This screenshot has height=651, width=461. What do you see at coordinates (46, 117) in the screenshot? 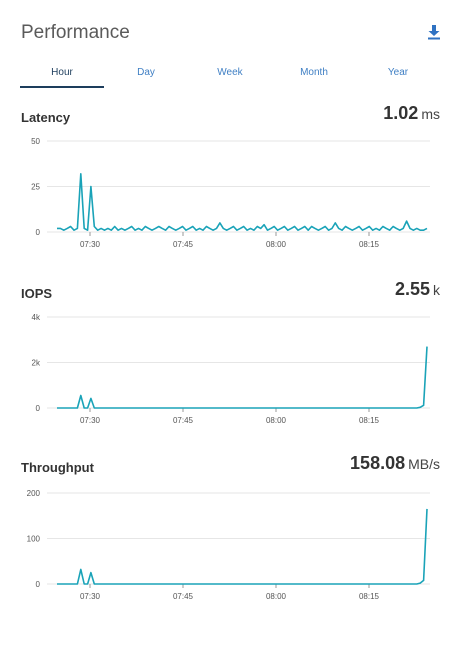
I see `latency-label: Latency` at bounding box center [46, 117].